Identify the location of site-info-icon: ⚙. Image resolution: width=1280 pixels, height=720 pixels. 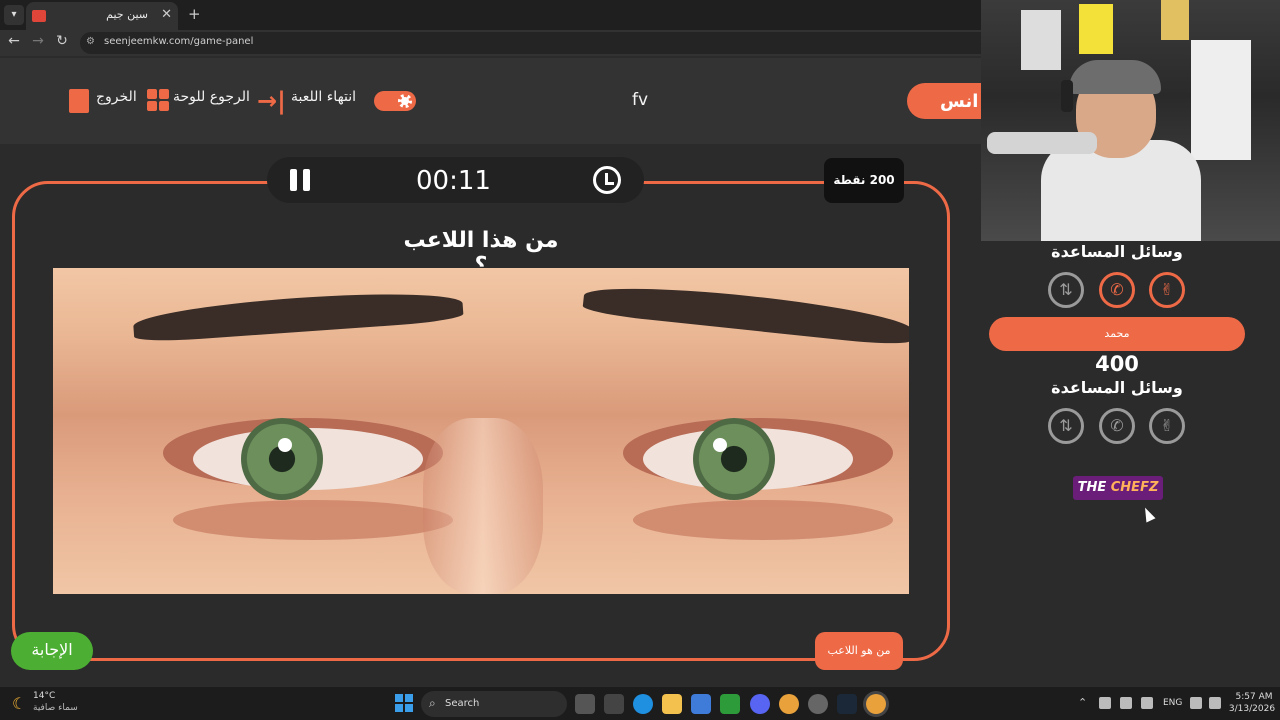
(90, 41).